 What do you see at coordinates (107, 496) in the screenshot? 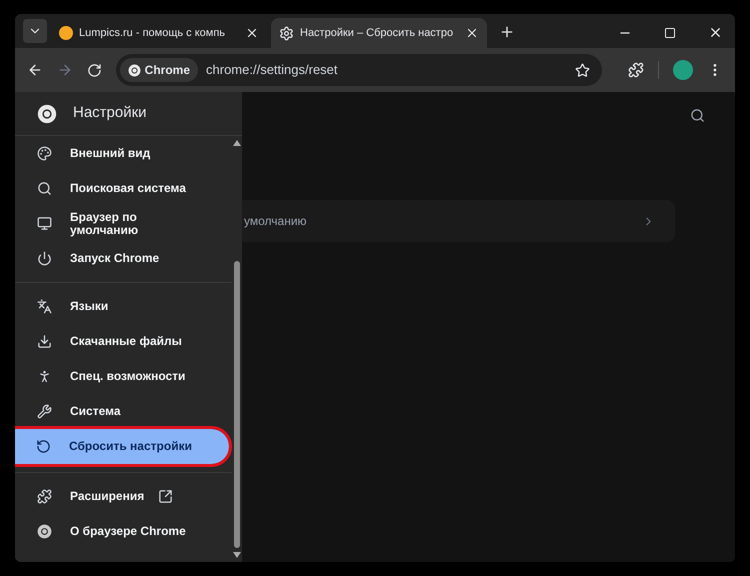
I see `sidebar-item-label: Расширения` at bounding box center [107, 496].